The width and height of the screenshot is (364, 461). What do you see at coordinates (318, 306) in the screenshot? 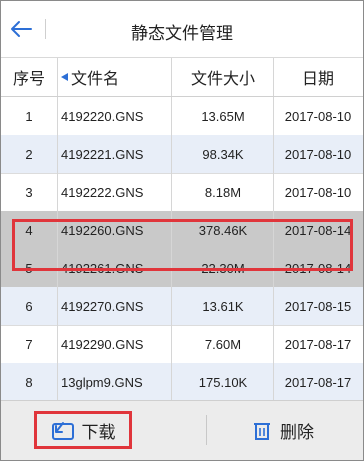
I see `cell-date: 2017-08-15` at bounding box center [318, 306].